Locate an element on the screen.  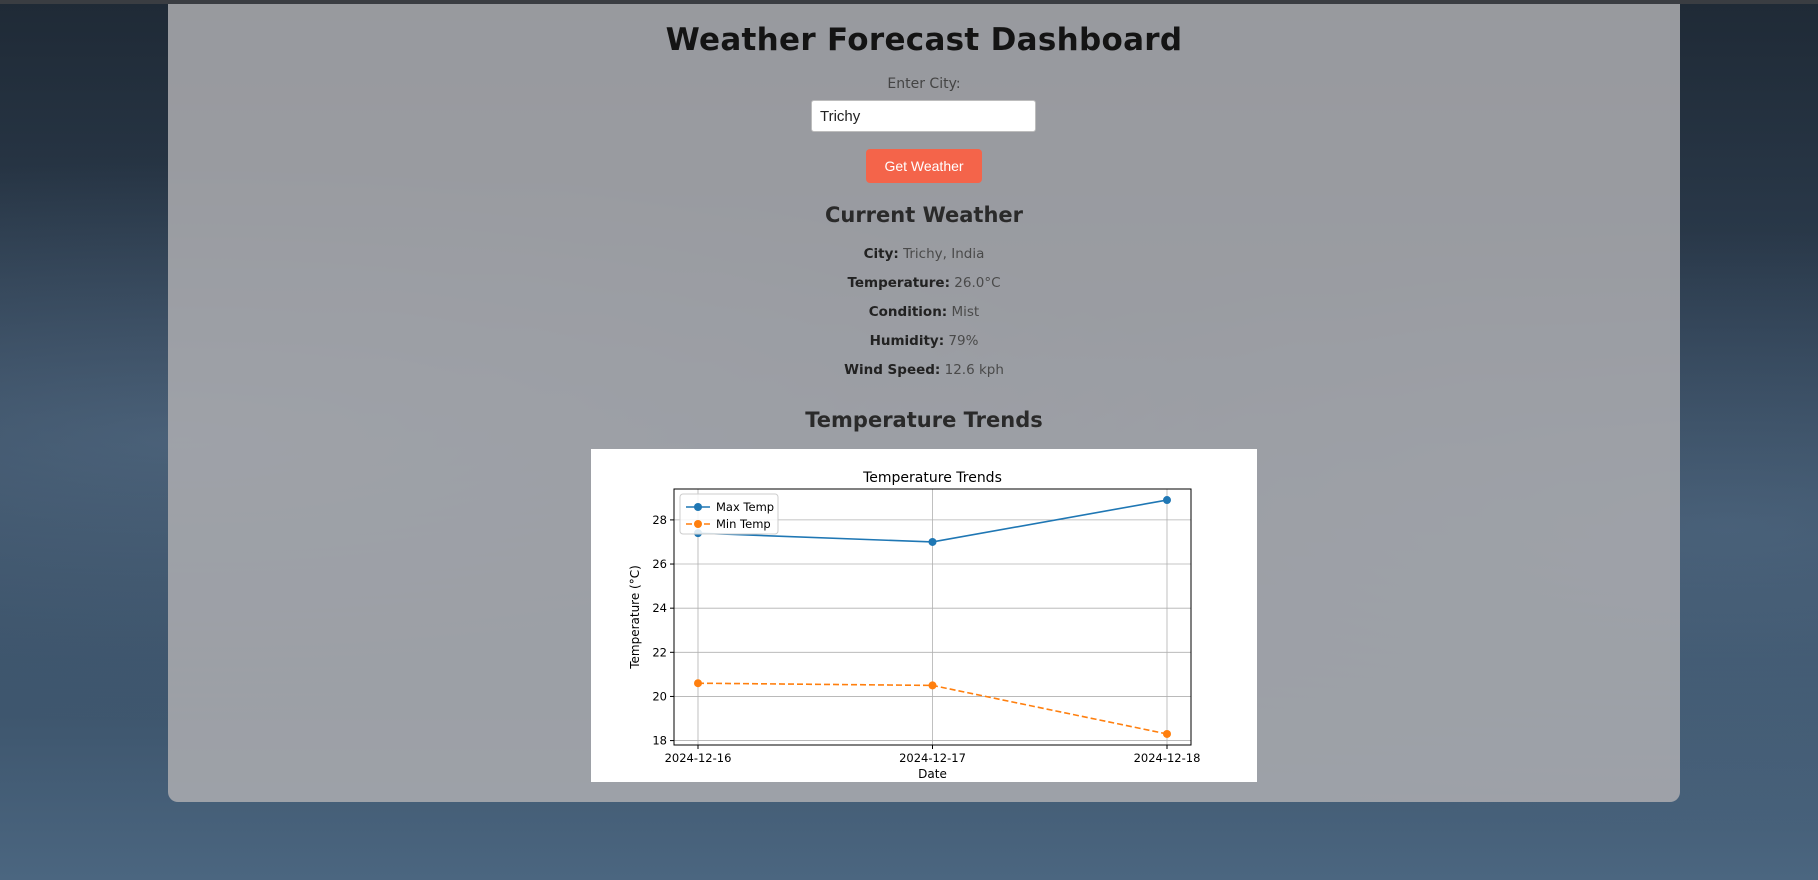
current-weather-heading: Current Weather is located at coordinates (924, 215).